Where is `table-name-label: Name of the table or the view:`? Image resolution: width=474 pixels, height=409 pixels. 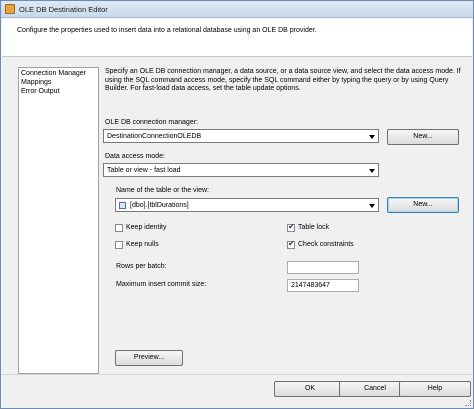 table-name-label: Name of the table or the view: is located at coordinates (162, 190).